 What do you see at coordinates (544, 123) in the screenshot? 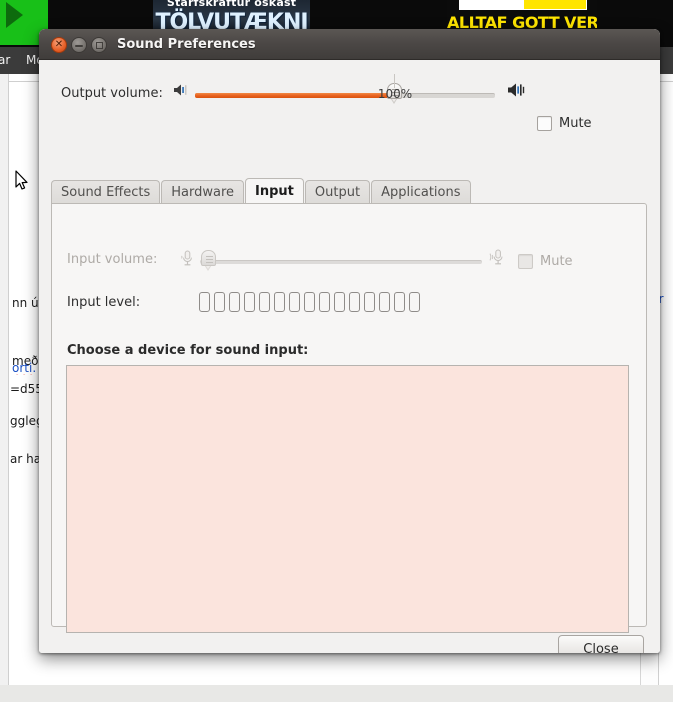
I see `output-mute-checkbox` at bounding box center [544, 123].